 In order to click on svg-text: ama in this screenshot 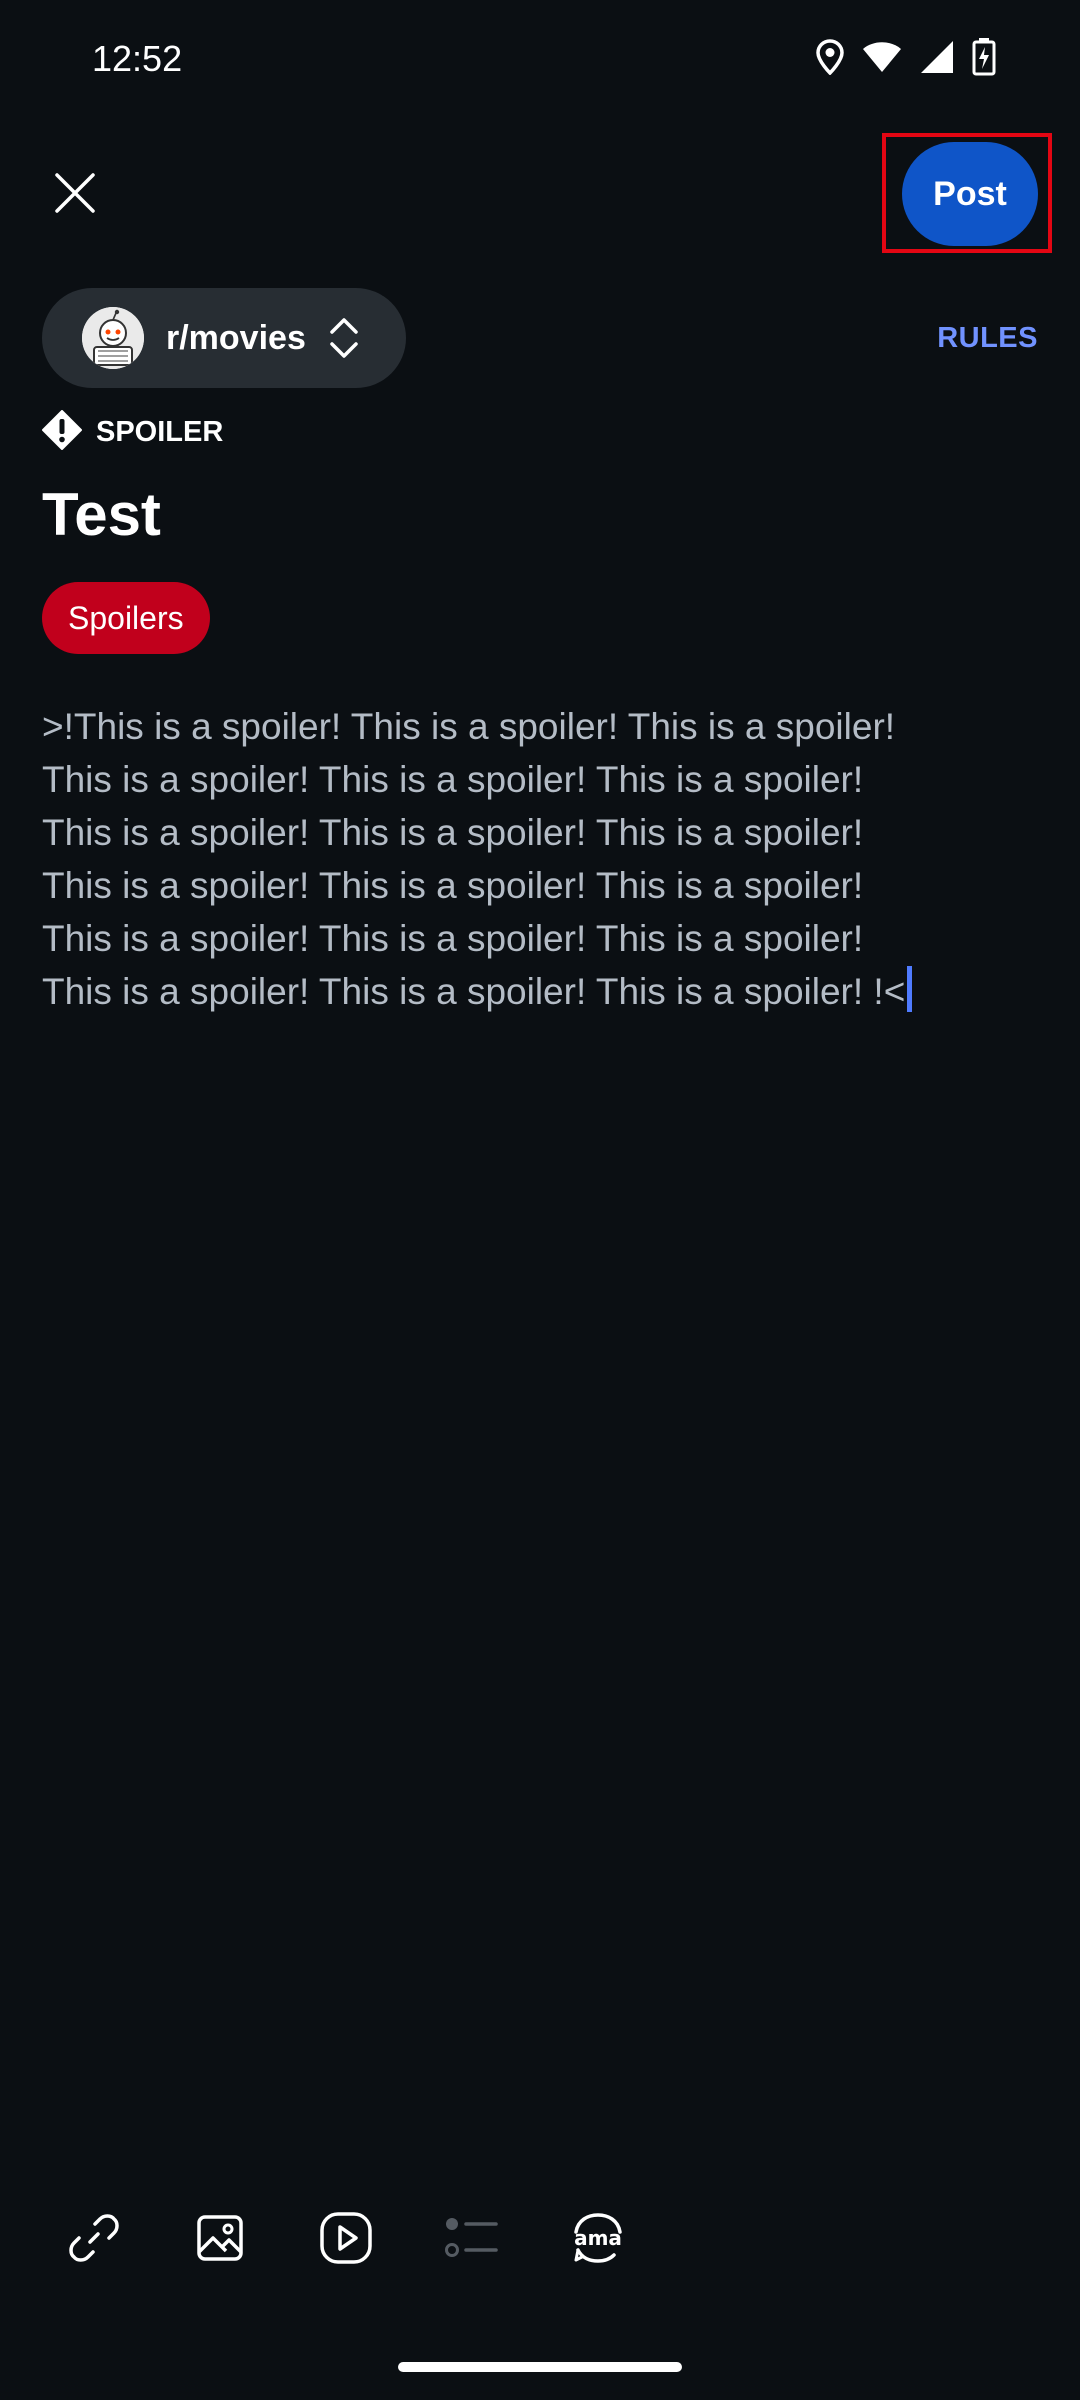, I will do `click(598, 2238)`.